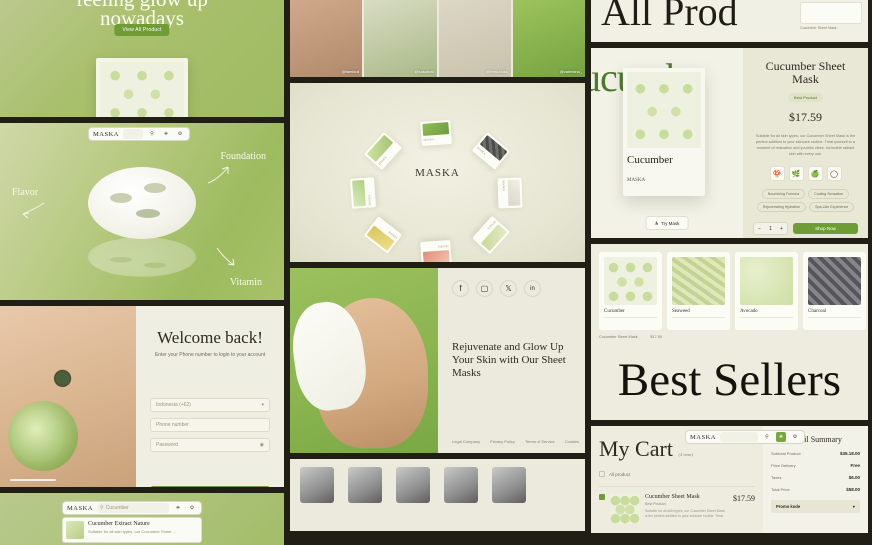 The height and width of the screenshot is (545, 872). I want to click on promo-code-row: Promo kode ▾, so click(815, 506).